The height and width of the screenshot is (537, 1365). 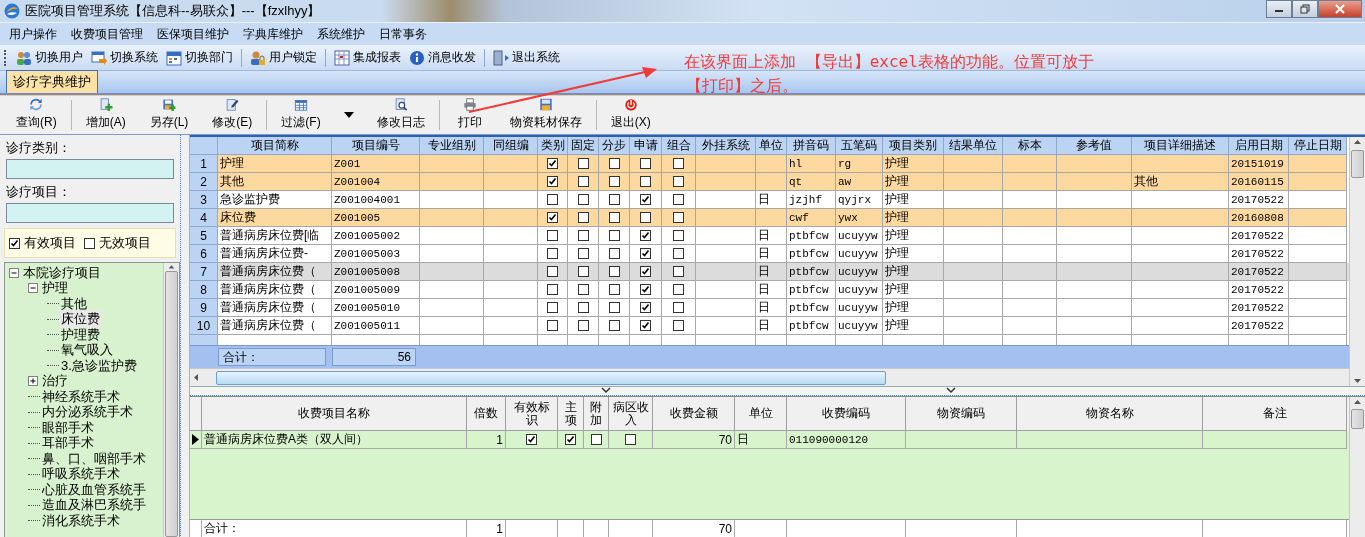 I want to click on column-header: 外挂系统, so click(x=726, y=146).